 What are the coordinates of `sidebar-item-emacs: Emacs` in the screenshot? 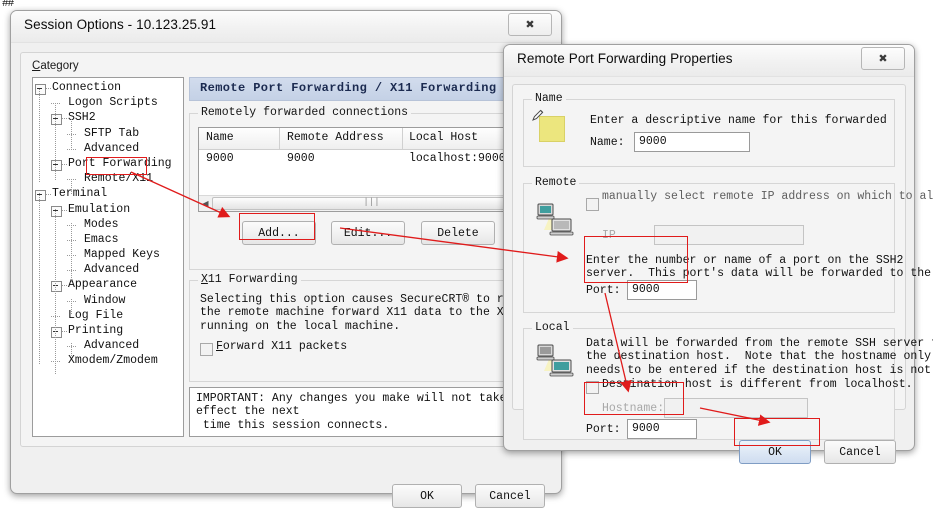 It's located at (109, 240).